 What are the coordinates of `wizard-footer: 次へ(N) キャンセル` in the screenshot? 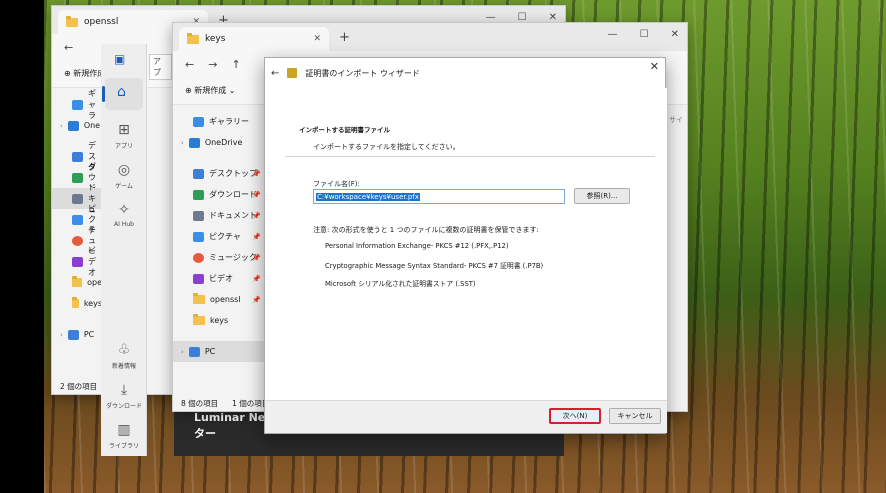 It's located at (466, 416).